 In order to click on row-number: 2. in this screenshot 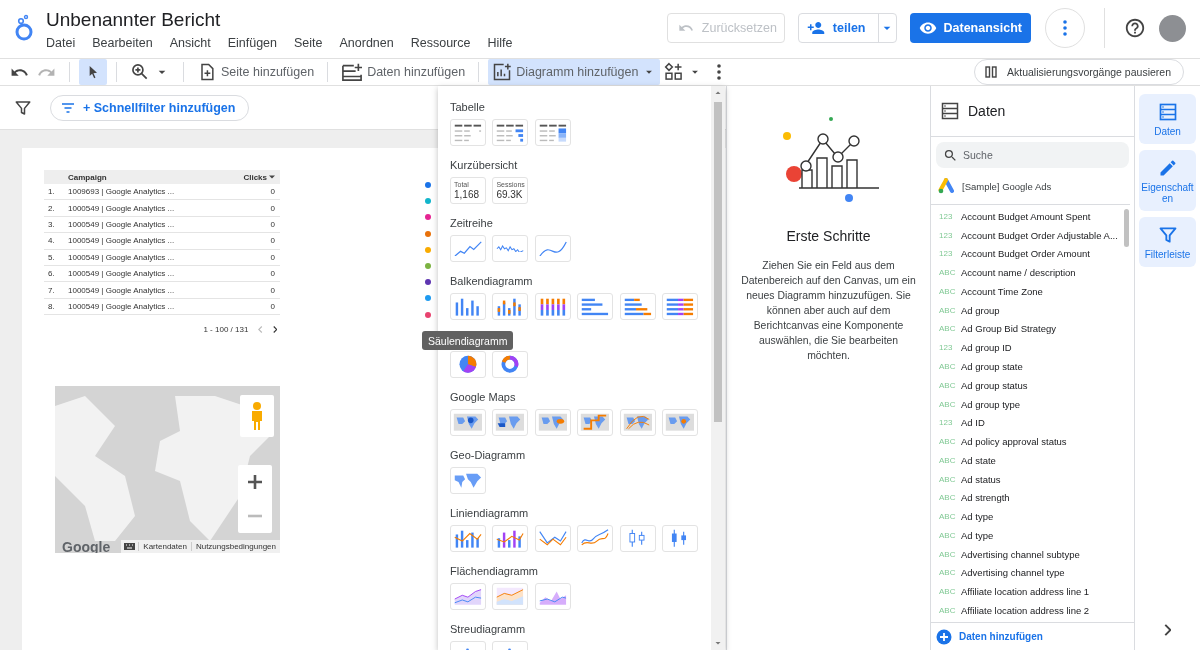, I will do `click(51, 208)`.